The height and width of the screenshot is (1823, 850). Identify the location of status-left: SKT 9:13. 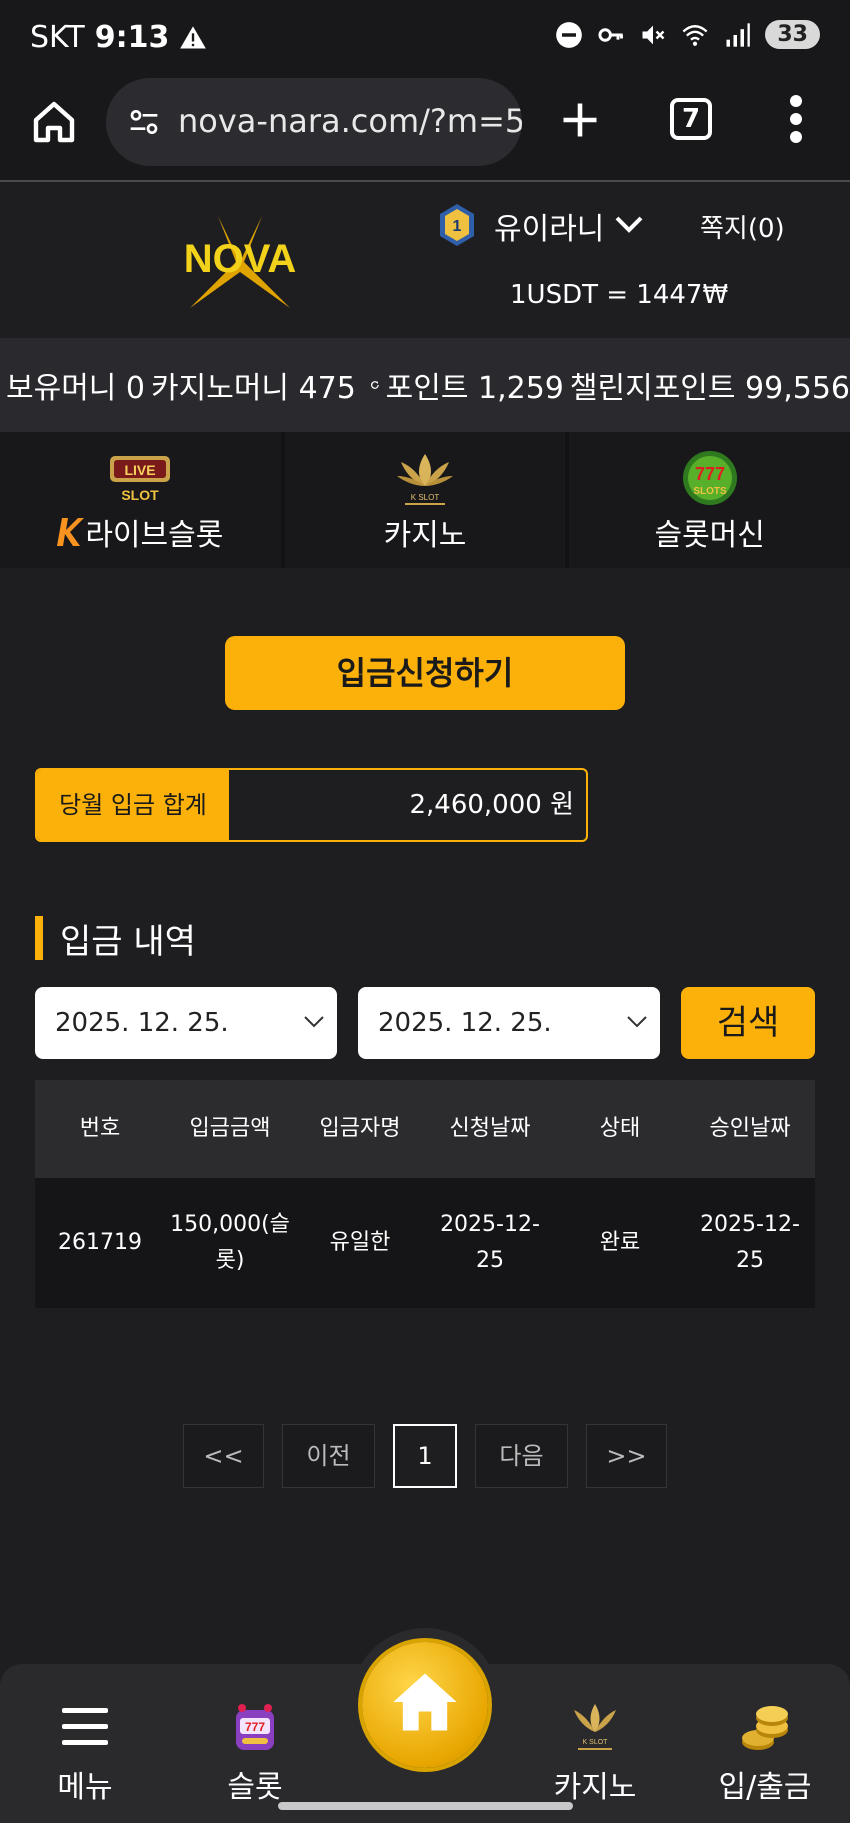
(118, 37).